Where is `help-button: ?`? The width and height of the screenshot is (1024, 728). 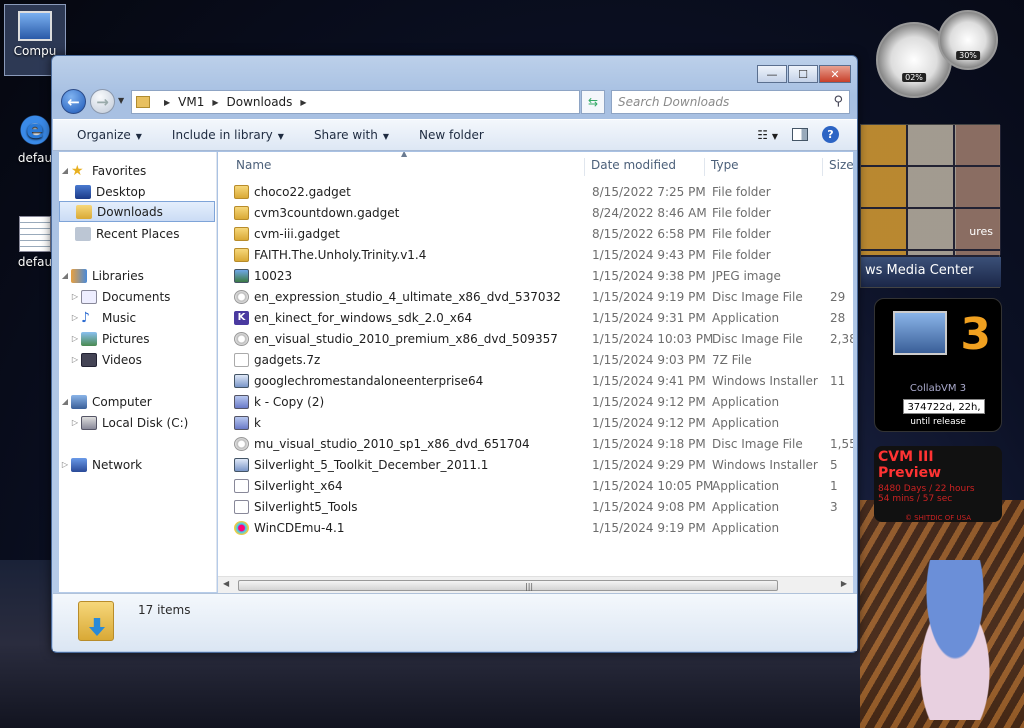
help-button: ? is located at coordinates (830, 134).